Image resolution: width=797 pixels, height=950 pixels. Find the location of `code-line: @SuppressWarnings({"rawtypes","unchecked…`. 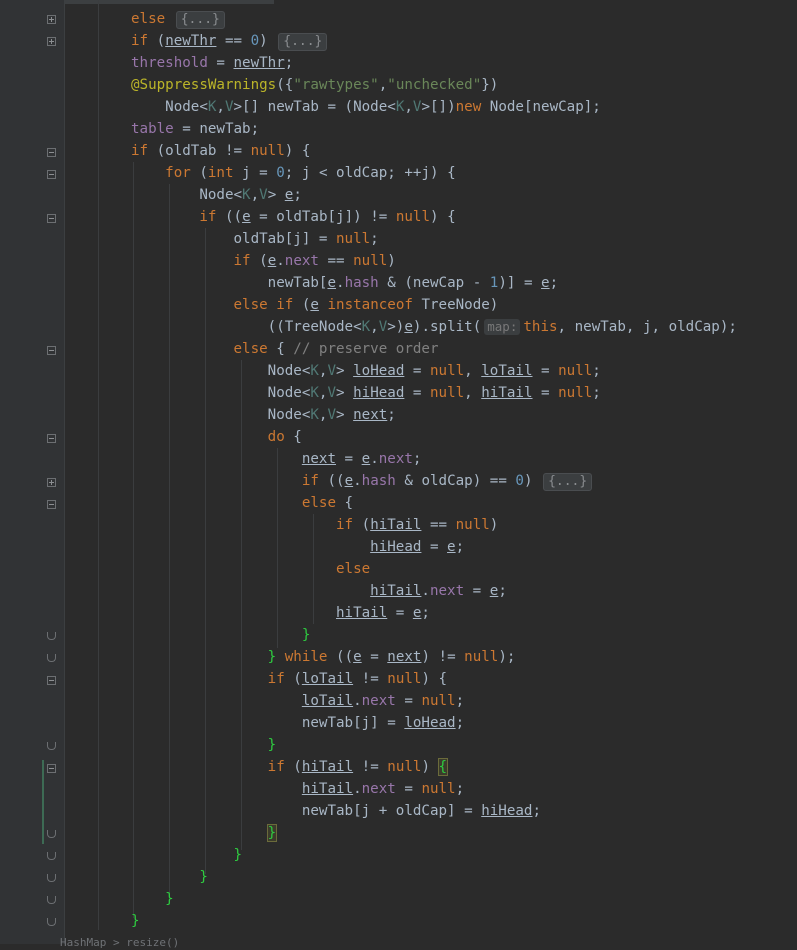

code-line: @SuppressWarnings({"rawtypes","unchecked… is located at coordinates (314, 85).